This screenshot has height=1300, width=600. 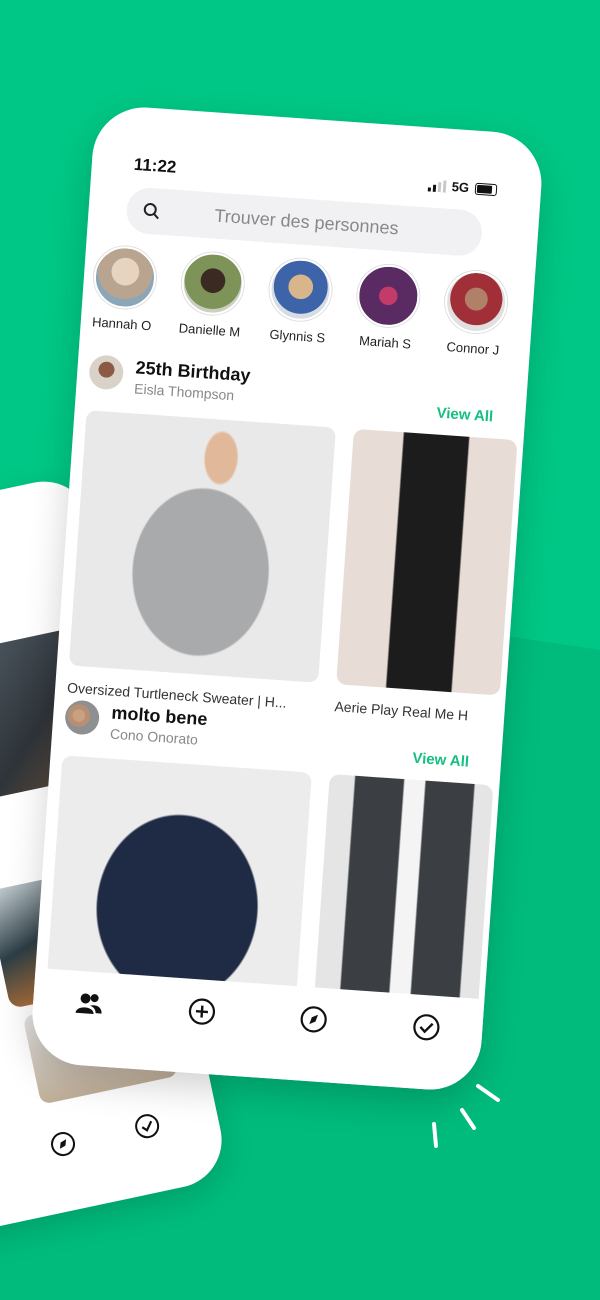 What do you see at coordinates (473, 348) in the screenshot?
I see `person-name: Connor J` at bounding box center [473, 348].